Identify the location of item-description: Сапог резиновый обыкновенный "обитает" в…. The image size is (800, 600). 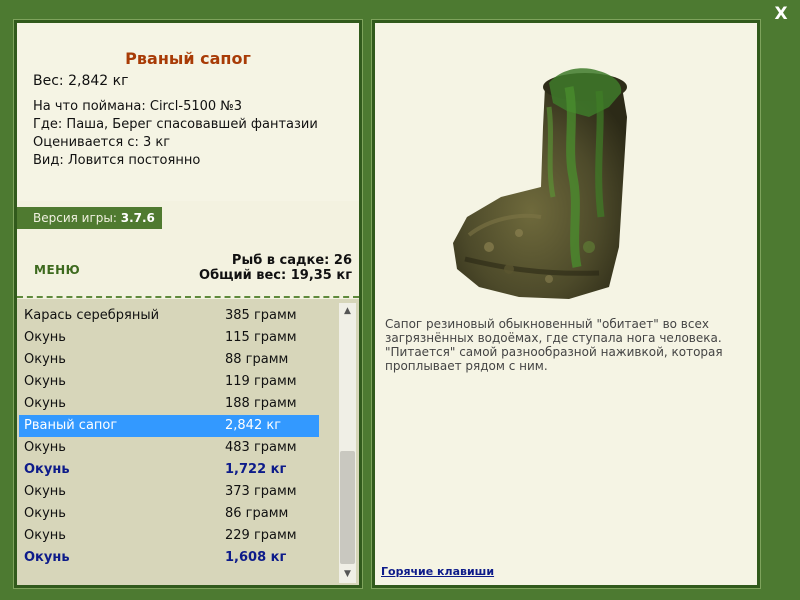
(554, 345).